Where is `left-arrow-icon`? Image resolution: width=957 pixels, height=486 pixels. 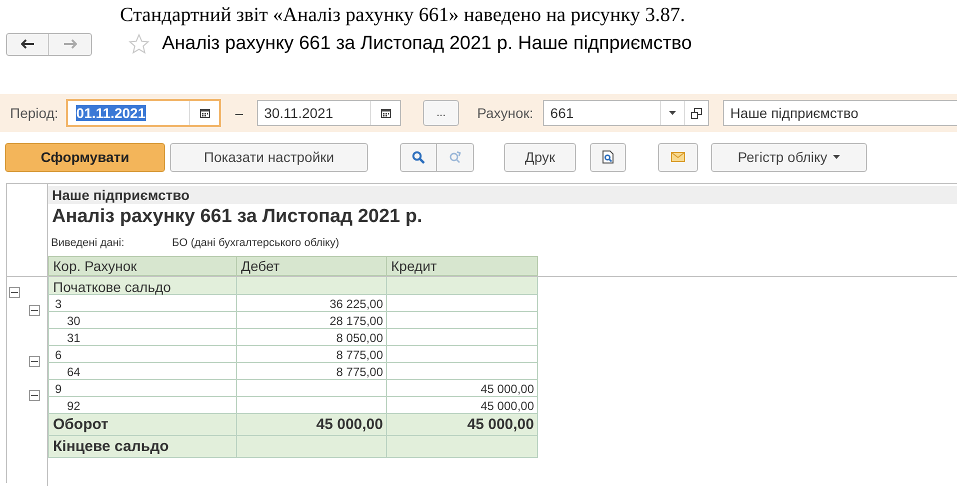 left-arrow-icon is located at coordinates (27, 44).